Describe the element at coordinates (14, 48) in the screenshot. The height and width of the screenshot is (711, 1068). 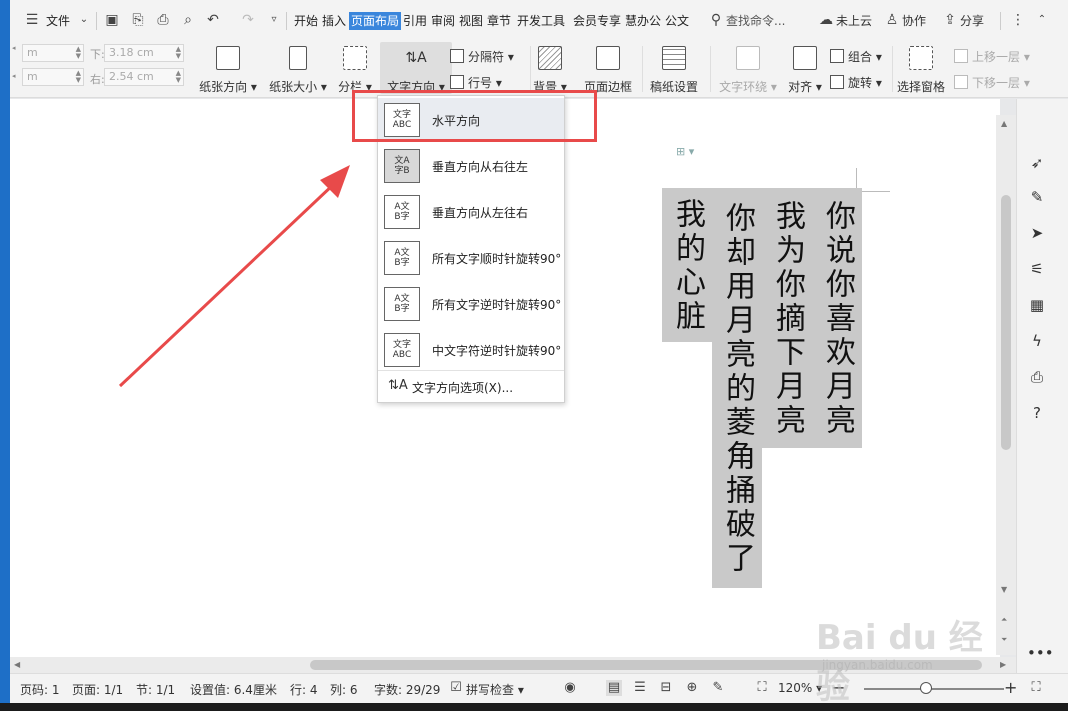
I see `margin-left-arrow-icon: ◂` at that location.